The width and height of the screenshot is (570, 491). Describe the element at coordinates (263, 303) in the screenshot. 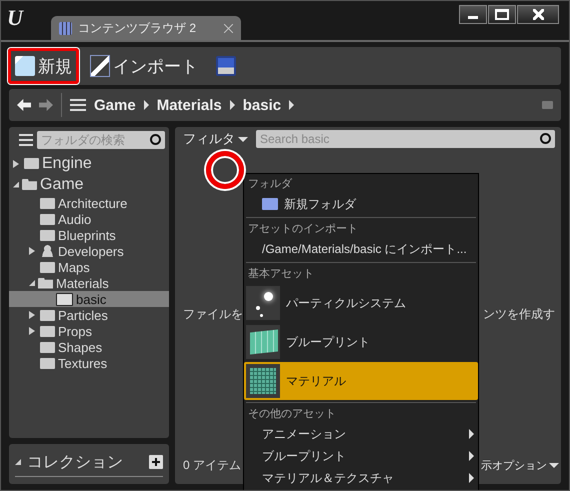

I see `sparkle-thumbnail-icon` at that location.